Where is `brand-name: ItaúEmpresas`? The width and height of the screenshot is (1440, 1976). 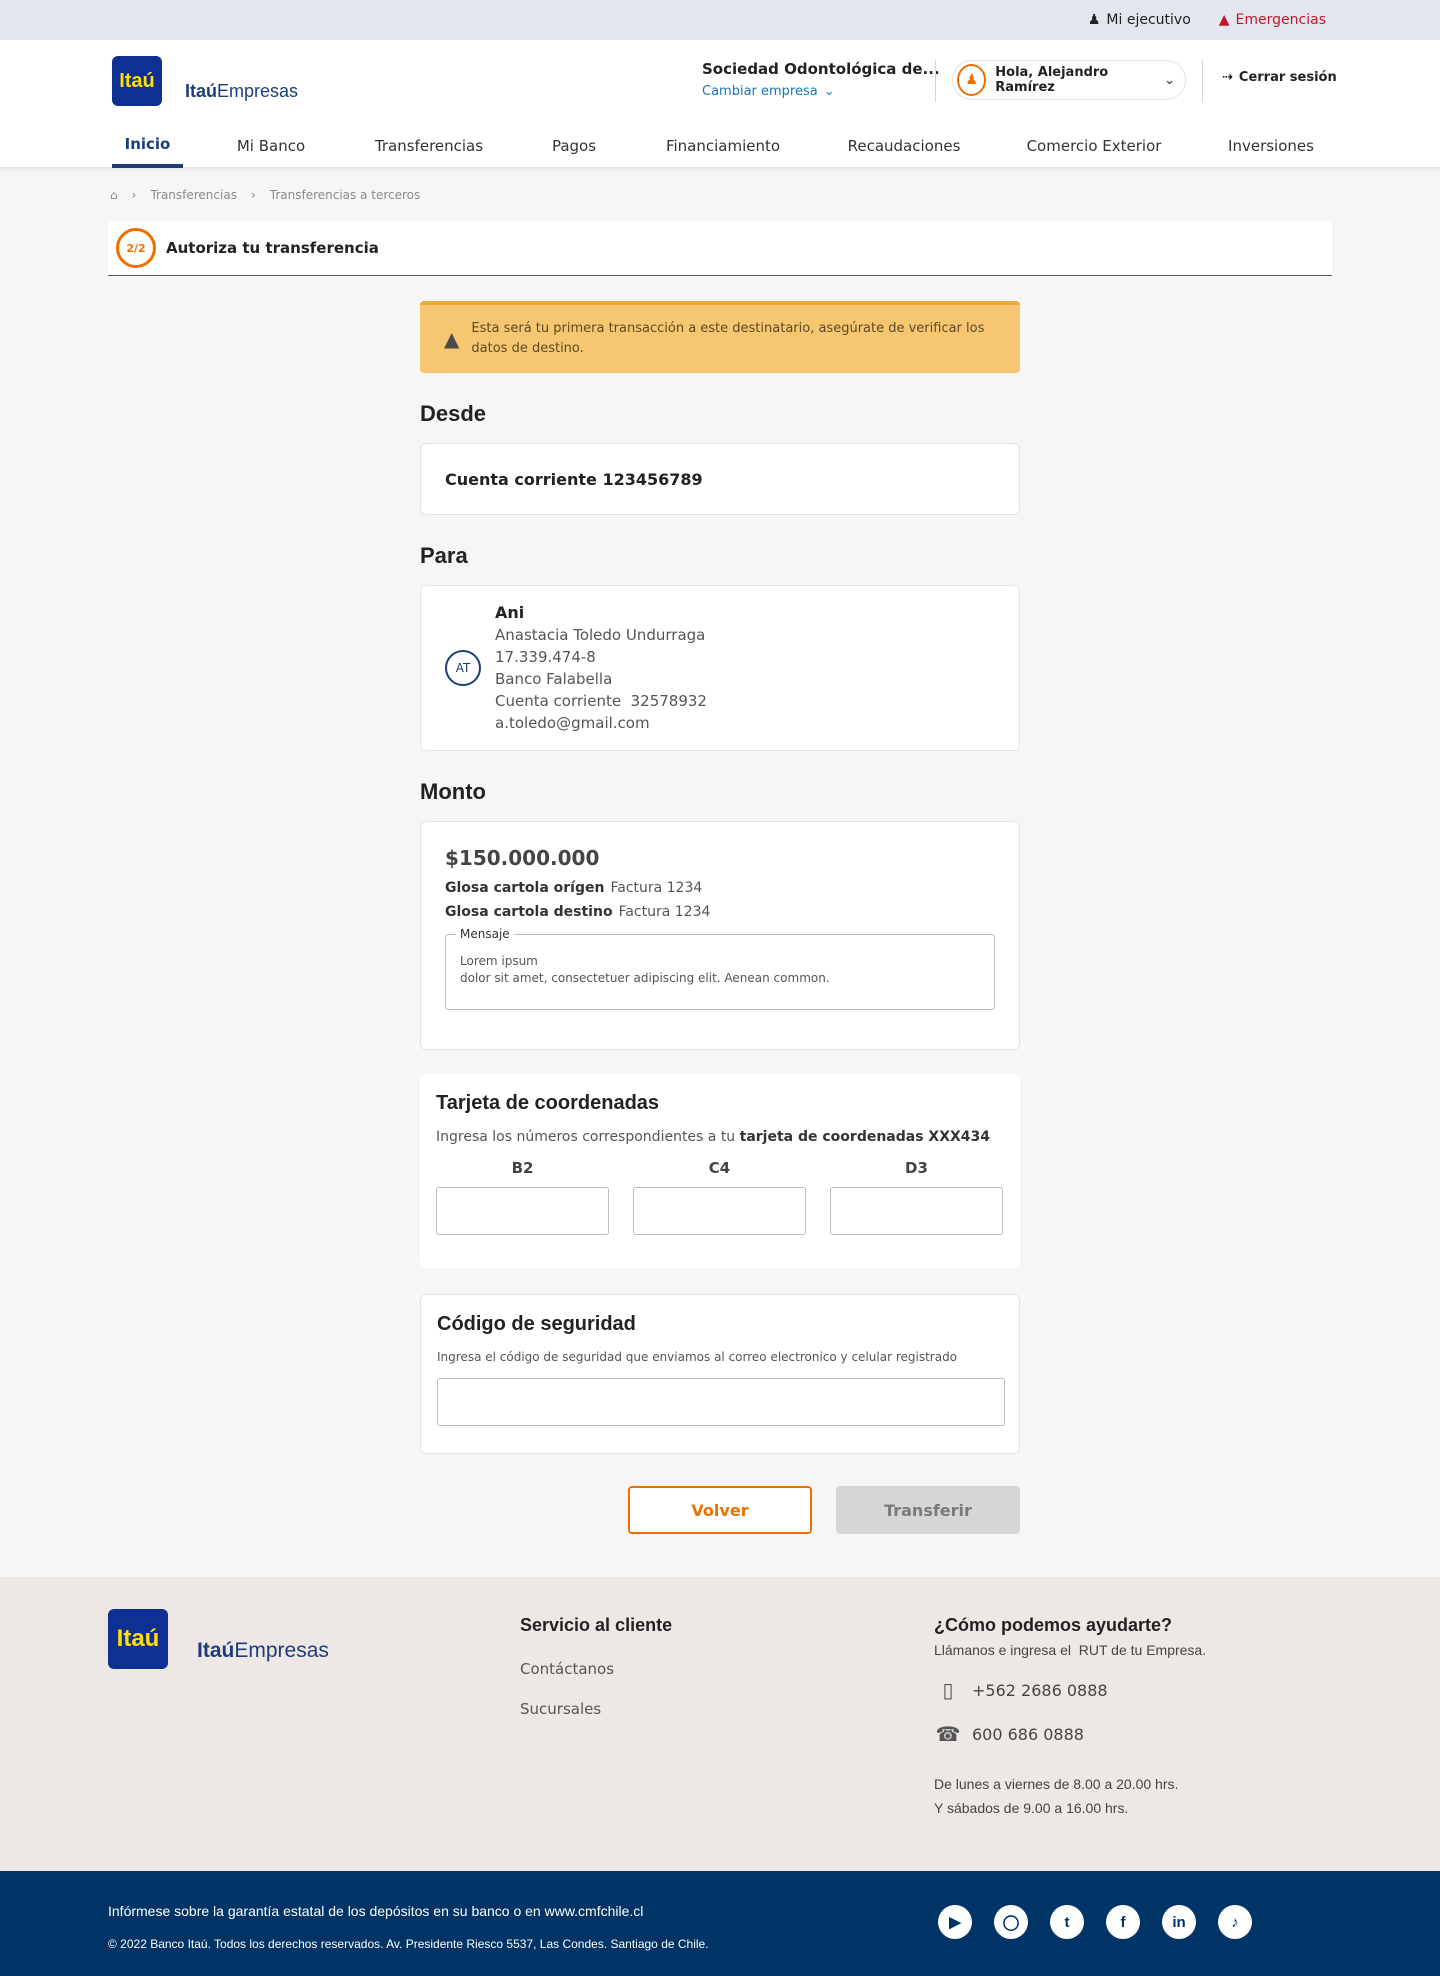
brand-name: ItaúEmpresas is located at coordinates (241, 91).